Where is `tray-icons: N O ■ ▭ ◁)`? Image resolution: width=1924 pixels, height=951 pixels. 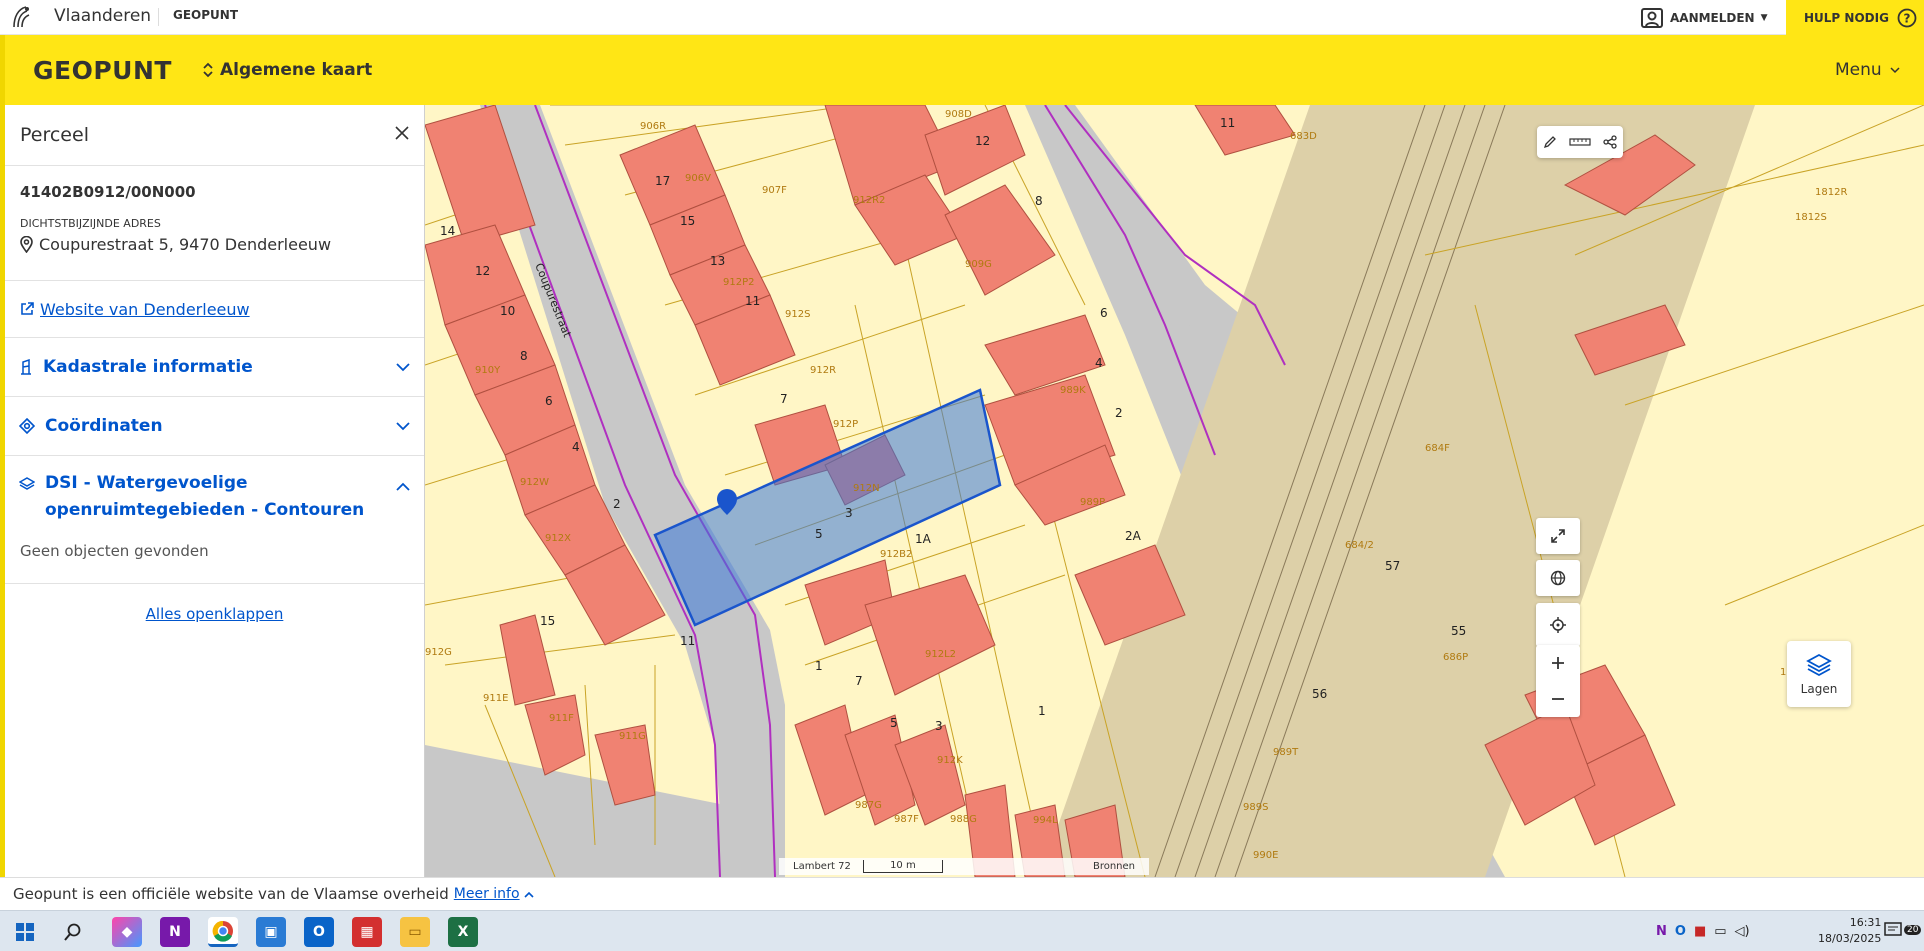 tray-icons: N O ■ ▭ ◁) is located at coordinates (1703, 931).